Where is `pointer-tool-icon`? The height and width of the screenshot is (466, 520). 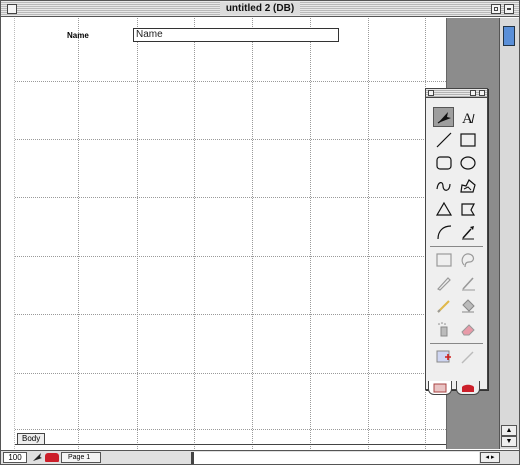 pointer-tool-icon is located at coordinates (443, 117).